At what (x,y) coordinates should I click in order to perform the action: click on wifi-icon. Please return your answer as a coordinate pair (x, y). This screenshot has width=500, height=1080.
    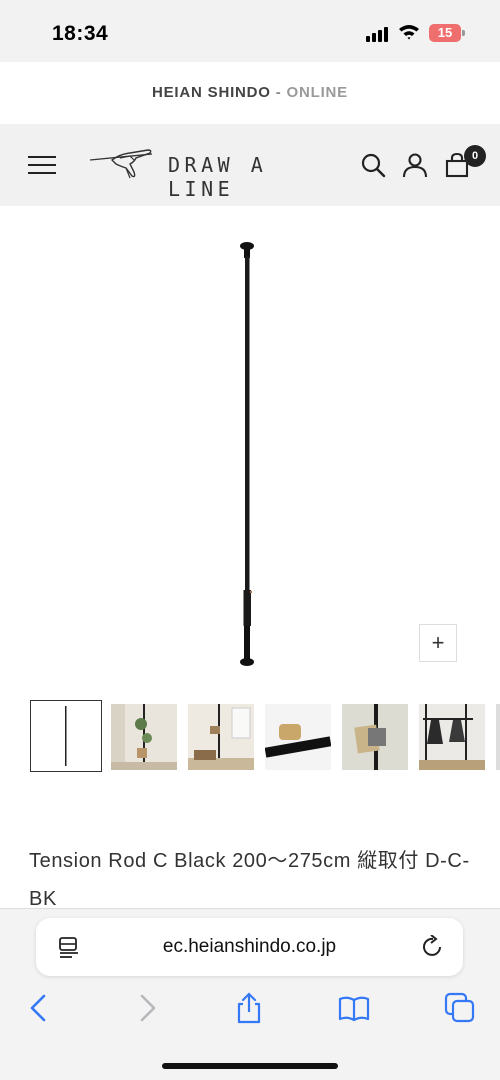
    Looking at the image, I should click on (409, 32).